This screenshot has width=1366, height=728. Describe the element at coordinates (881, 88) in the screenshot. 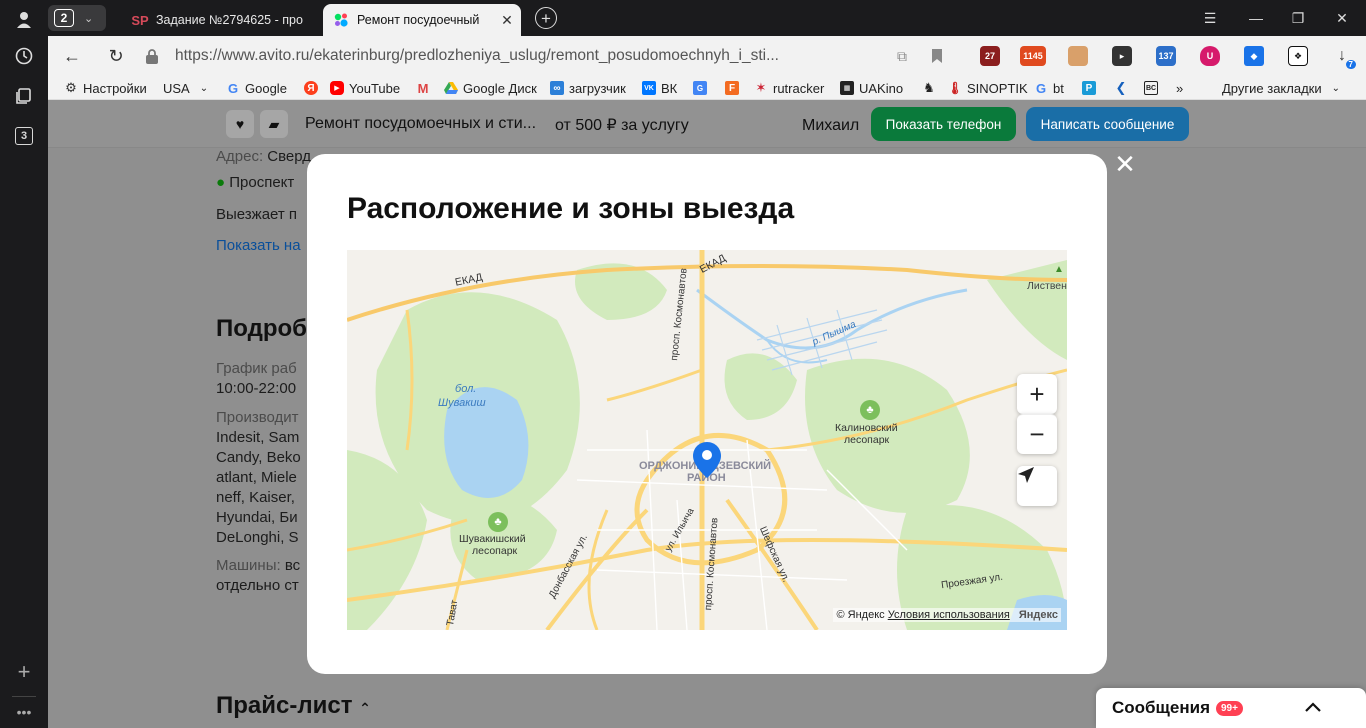

I see `bookmark-label: UAKino` at that location.